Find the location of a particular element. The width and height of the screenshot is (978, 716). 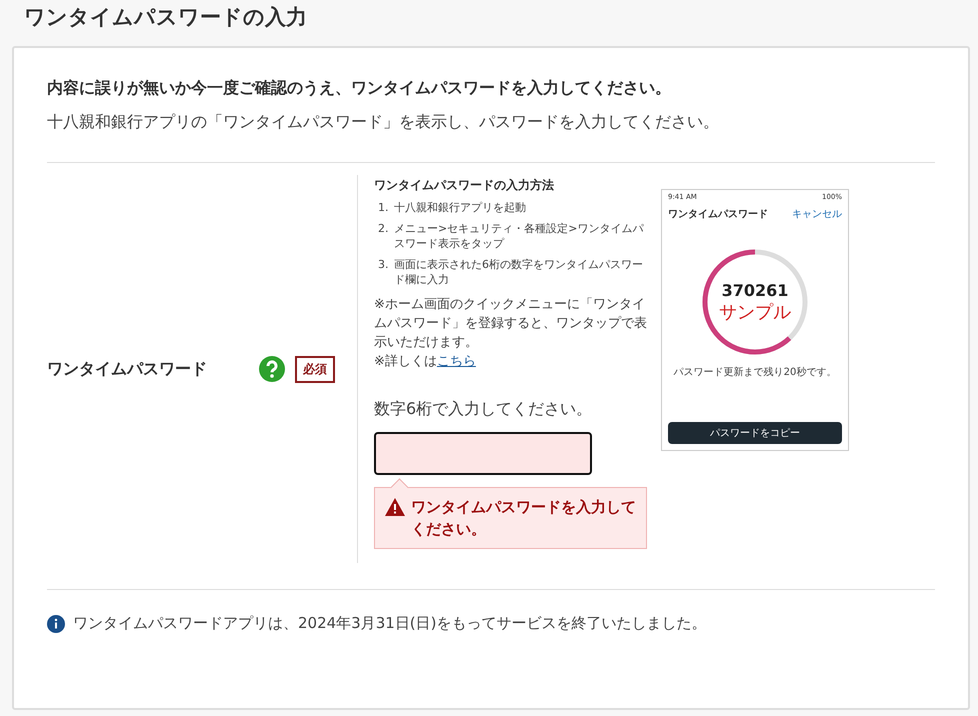

password-input is located at coordinates (483, 453).